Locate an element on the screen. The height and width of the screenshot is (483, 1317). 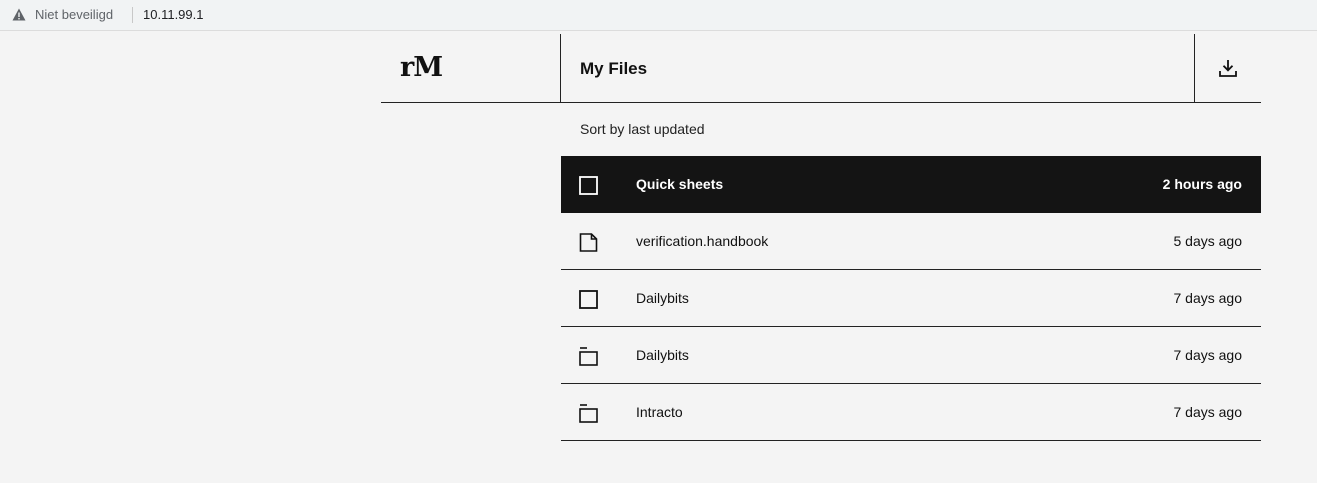
security-label: Niet beveiligd is located at coordinates (74, 14).